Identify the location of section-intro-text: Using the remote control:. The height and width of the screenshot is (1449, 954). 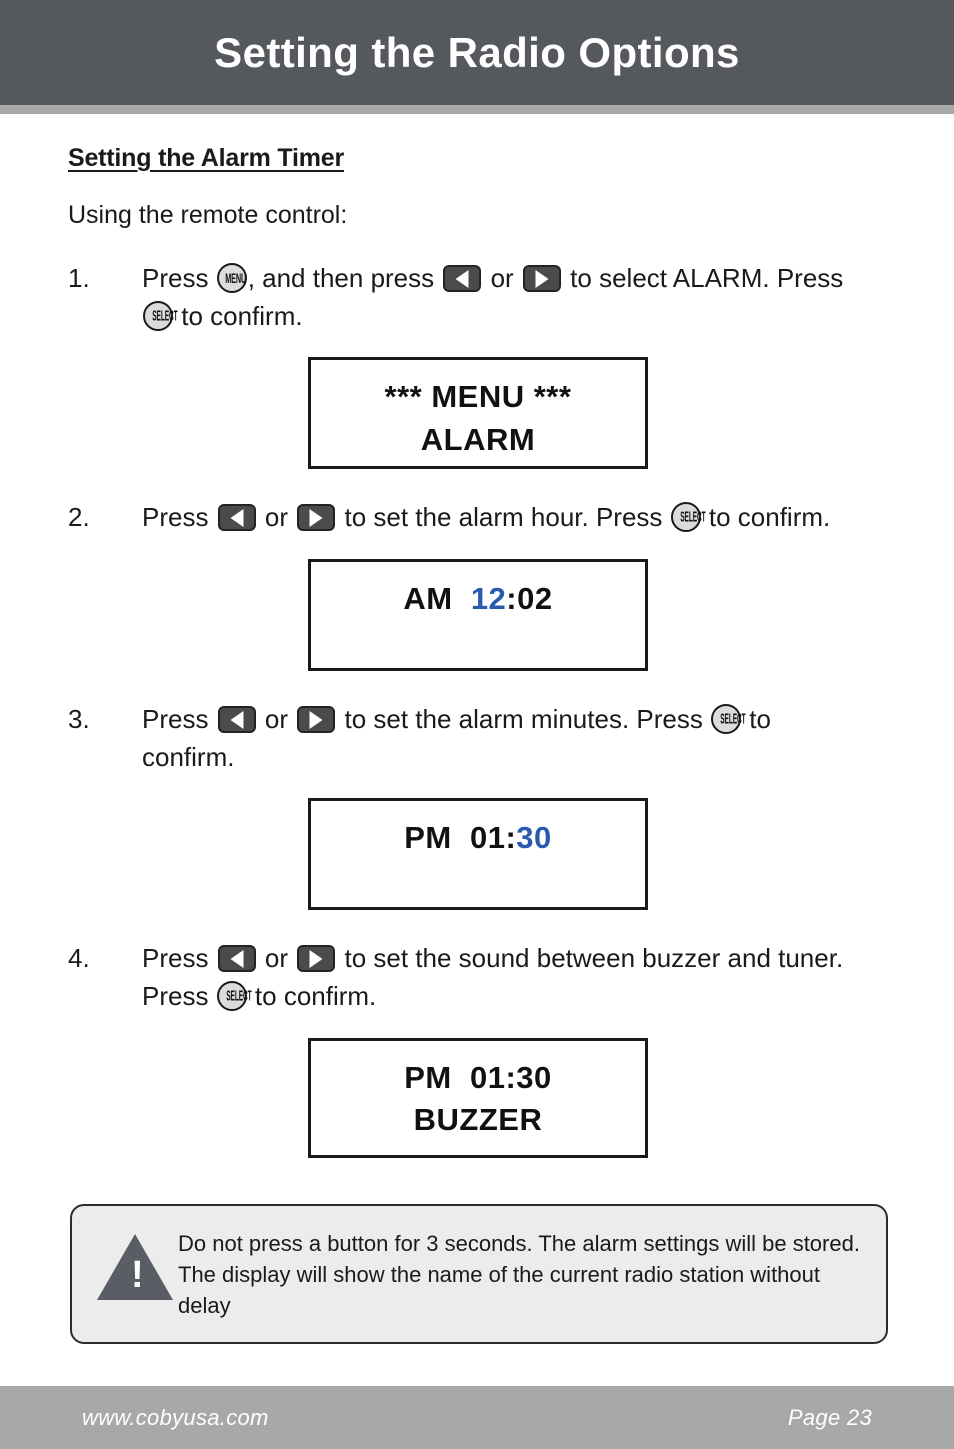
(208, 215).